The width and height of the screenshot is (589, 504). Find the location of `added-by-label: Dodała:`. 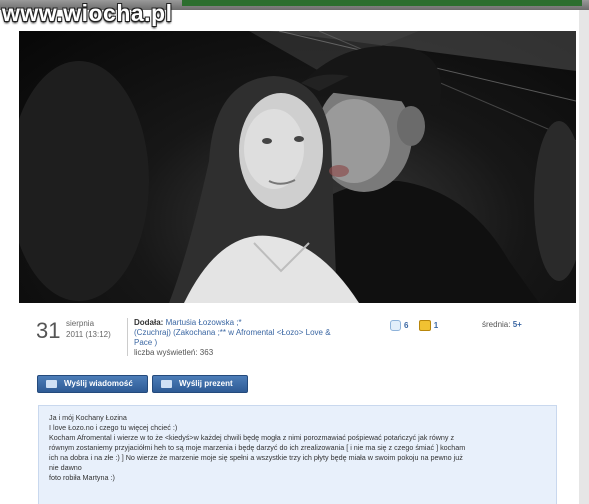

added-by-label: Dodała: is located at coordinates (149, 322).